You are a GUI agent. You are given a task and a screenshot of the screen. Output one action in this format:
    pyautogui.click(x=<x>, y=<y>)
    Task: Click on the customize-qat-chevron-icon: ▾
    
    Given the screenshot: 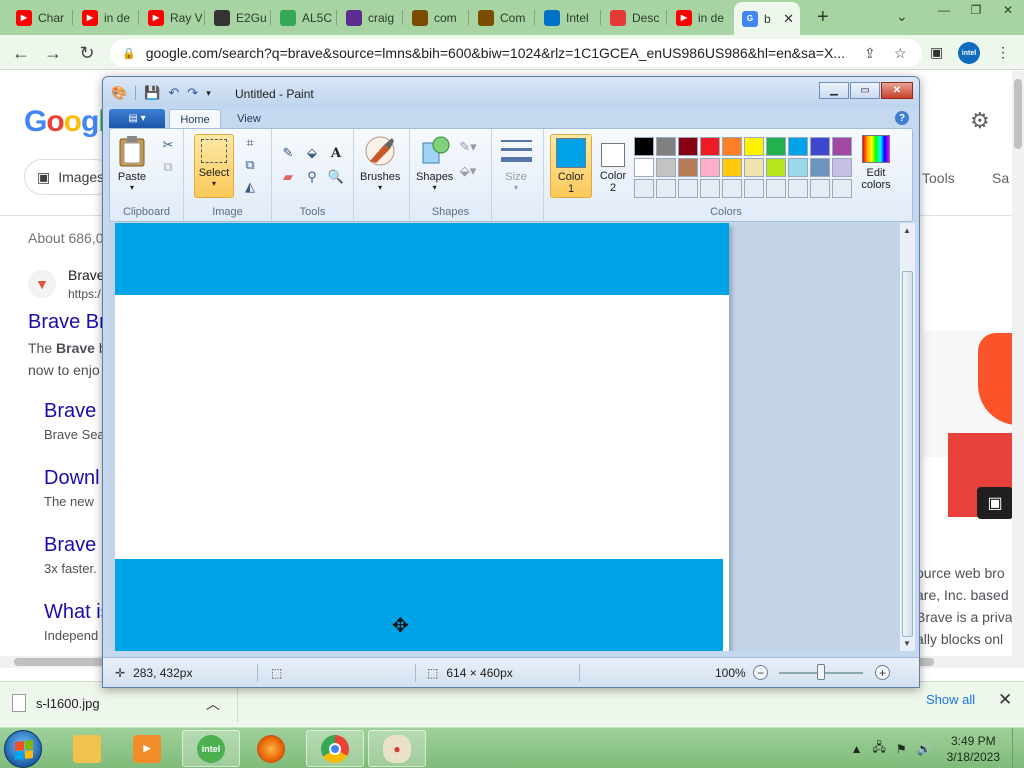 What is the action you would take?
    pyautogui.click(x=208, y=93)
    